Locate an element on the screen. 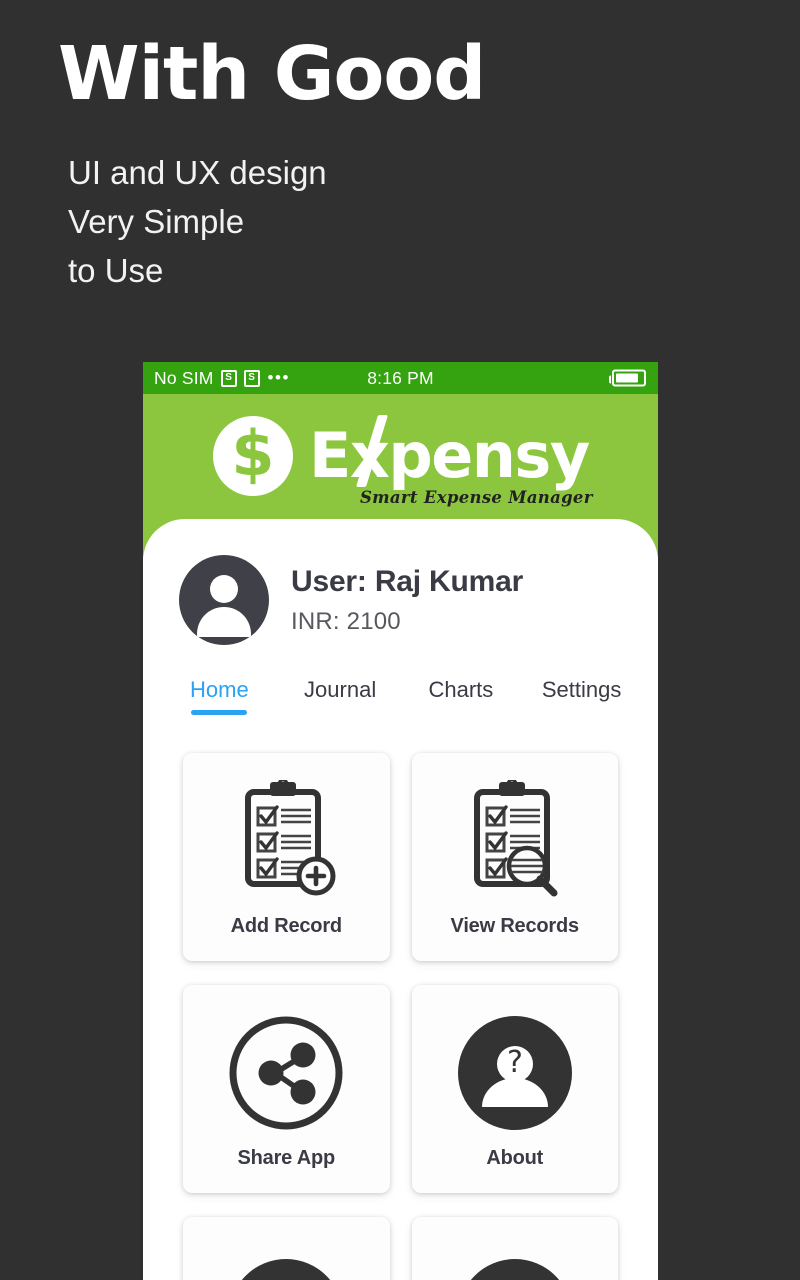 Image resolution: width=800 pixels, height=1280 pixels. promo-subtitle-line-3: to Use is located at coordinates (116, 270).